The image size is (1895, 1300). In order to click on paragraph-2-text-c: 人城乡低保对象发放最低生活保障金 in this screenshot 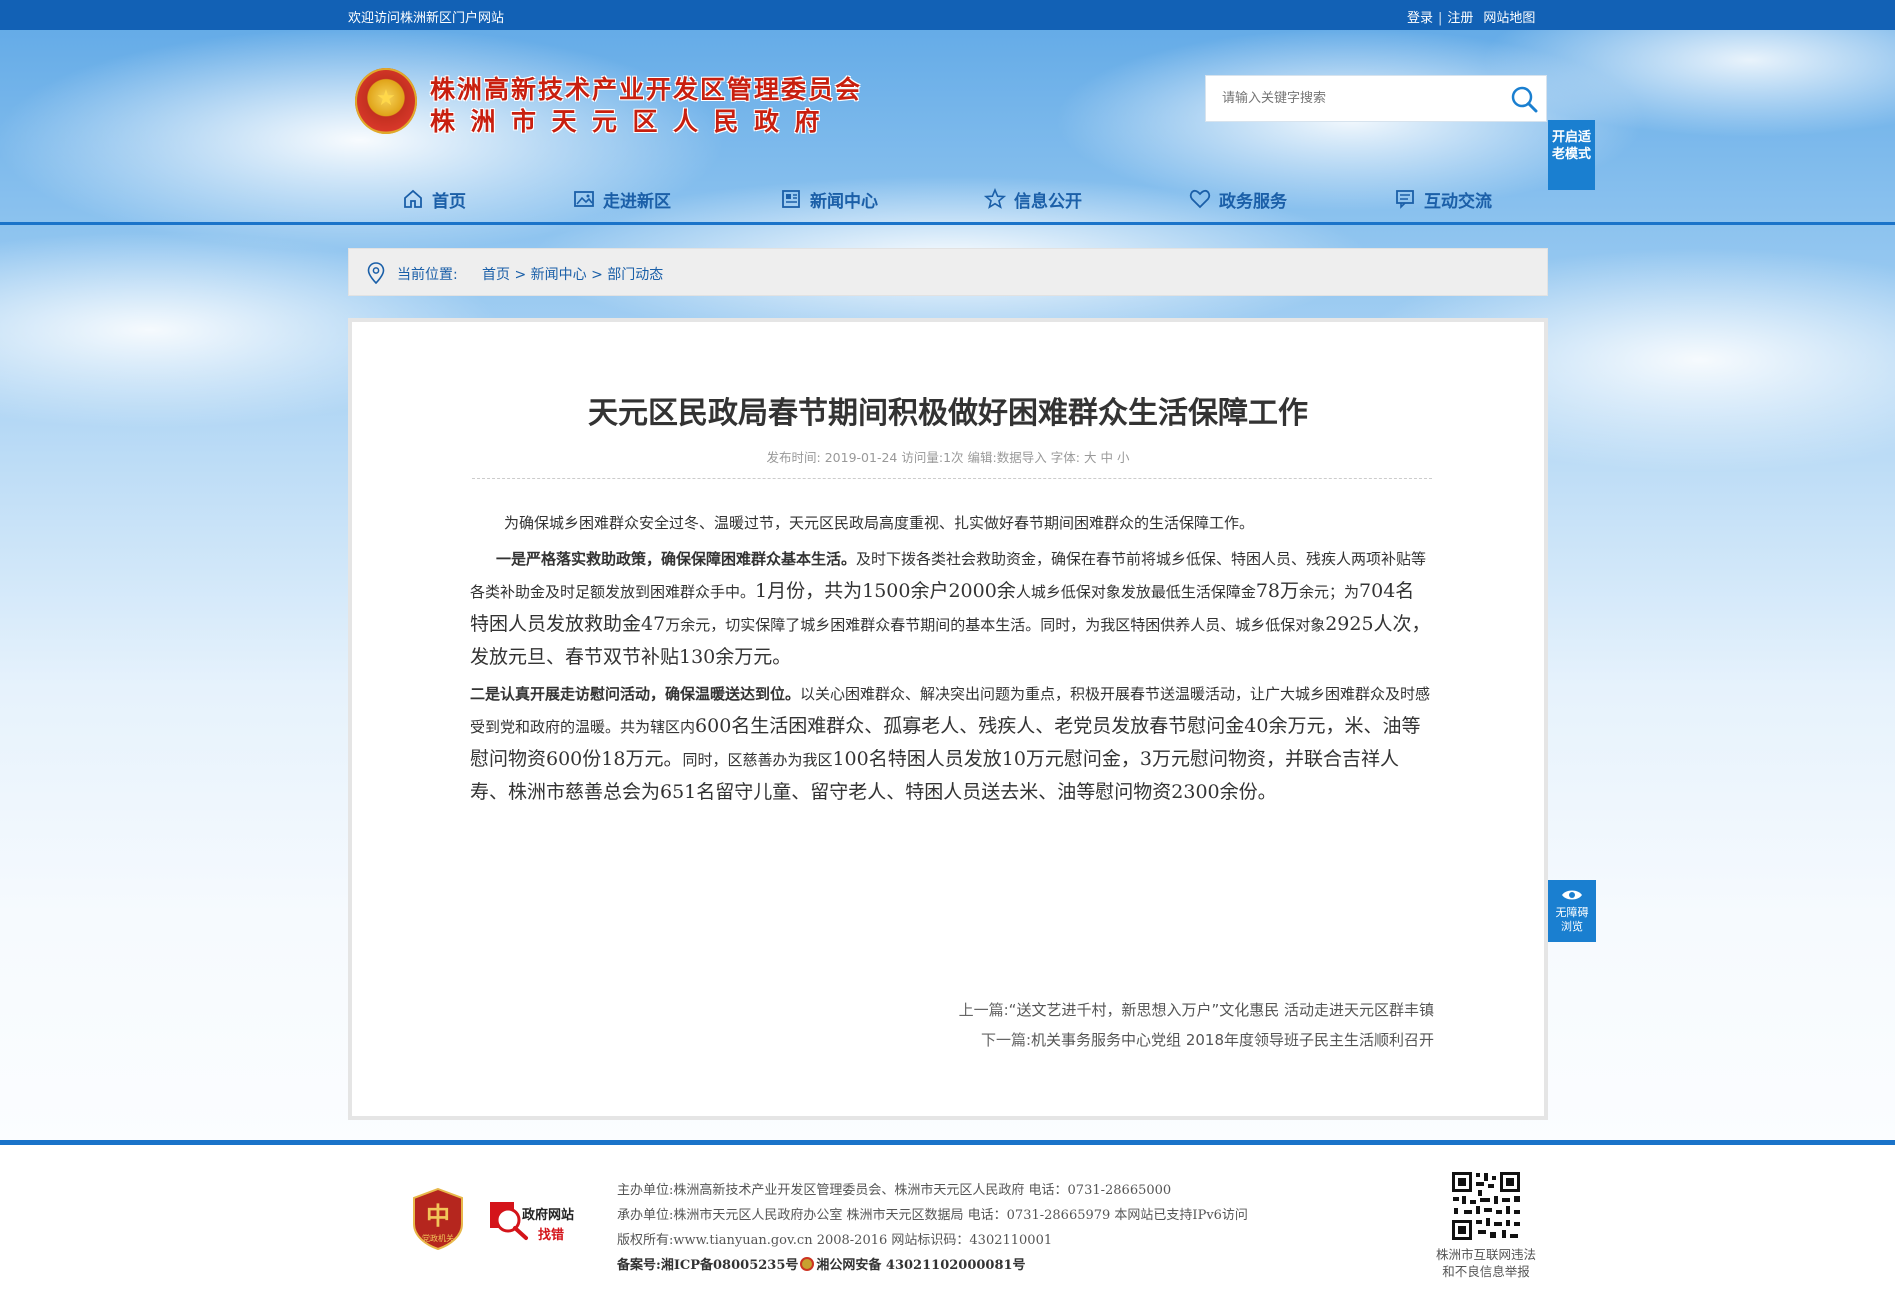, I will do `click(1135, 592)`.